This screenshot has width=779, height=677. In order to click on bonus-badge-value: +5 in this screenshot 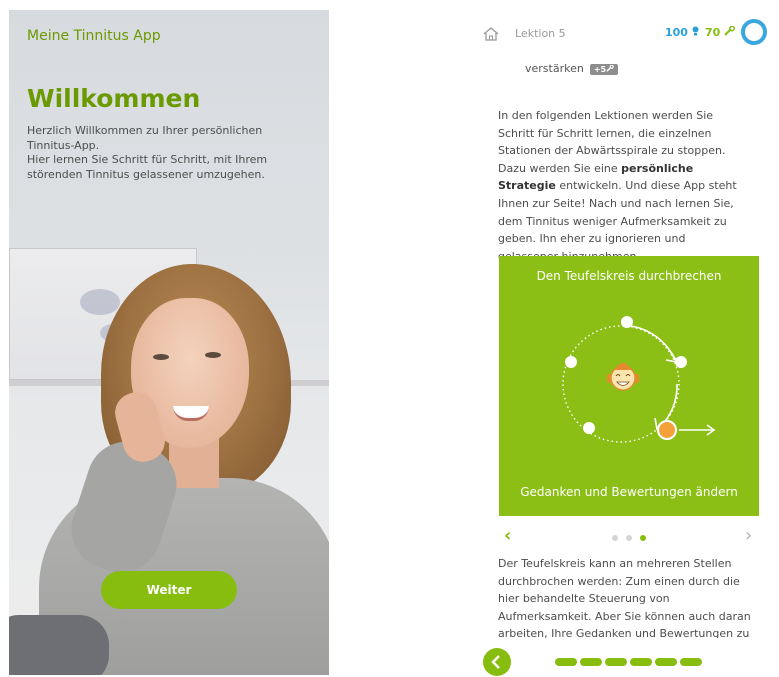, I will do `click(600, 69)`.